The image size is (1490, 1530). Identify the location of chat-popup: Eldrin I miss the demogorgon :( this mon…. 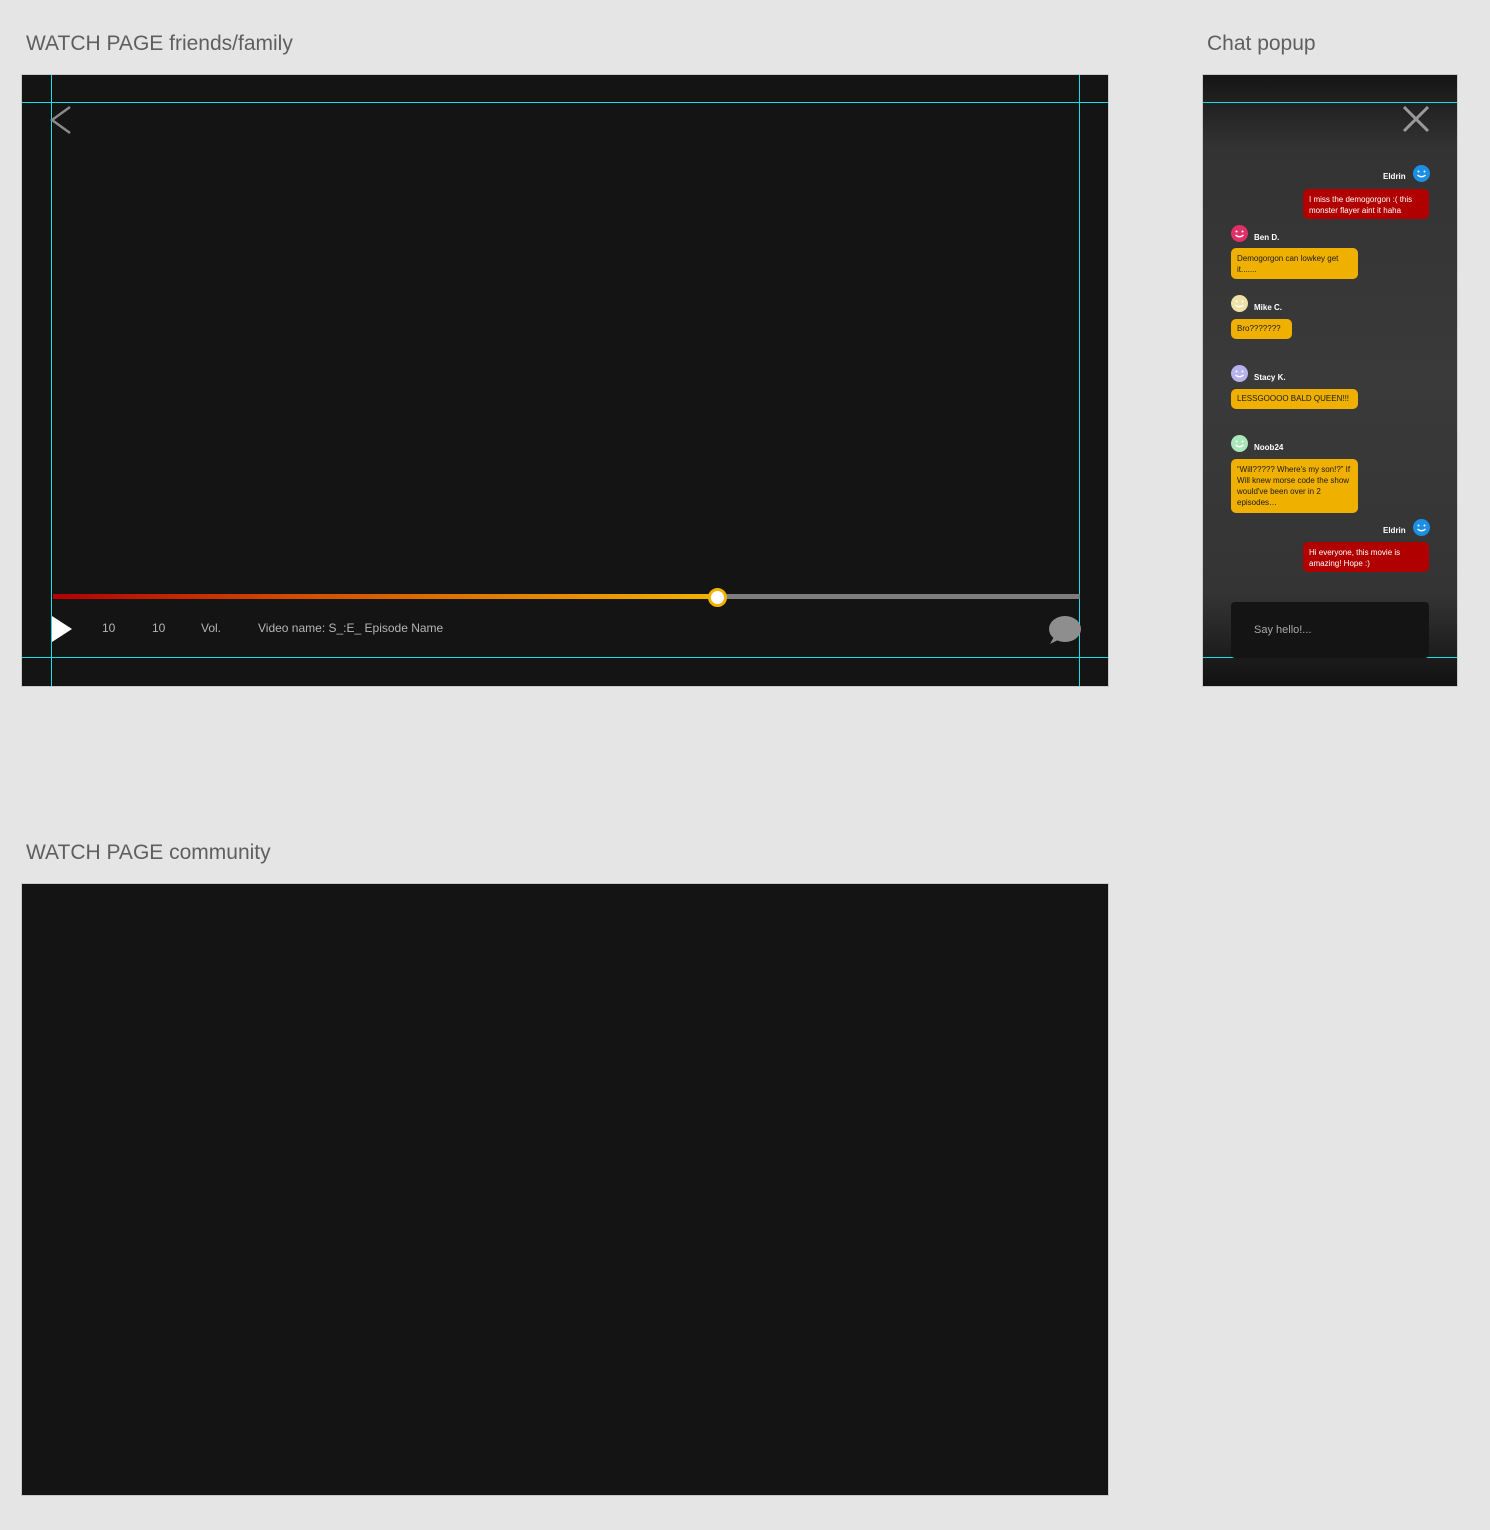
(1330, 380).